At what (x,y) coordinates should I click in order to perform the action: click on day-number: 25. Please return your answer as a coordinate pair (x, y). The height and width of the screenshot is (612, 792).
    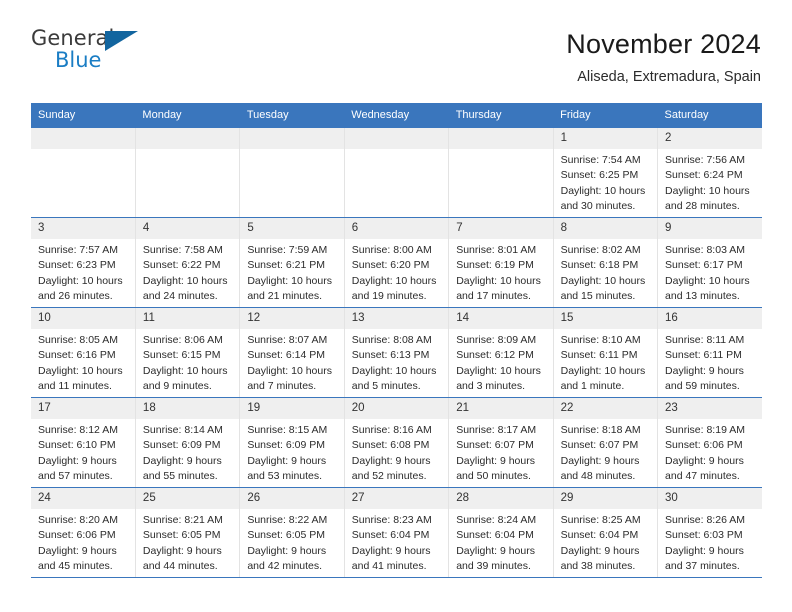
    Looking at the image, I should click on (187, 498).